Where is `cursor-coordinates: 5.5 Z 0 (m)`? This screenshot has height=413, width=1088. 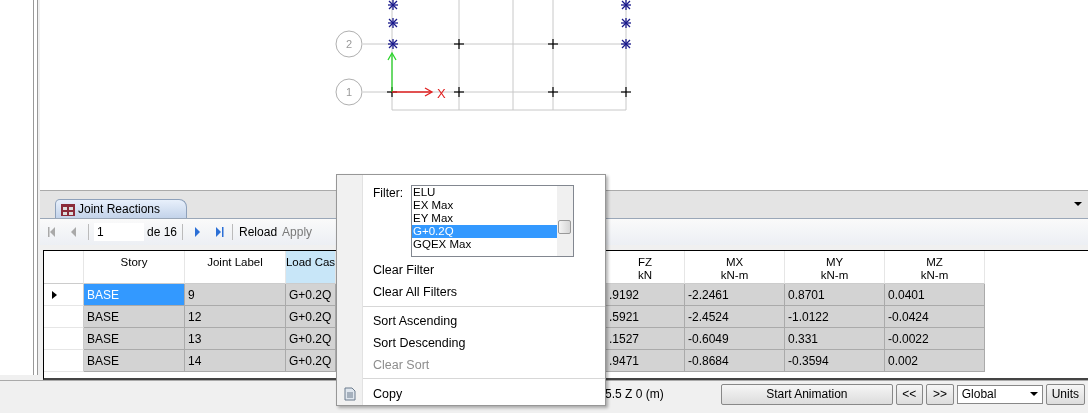
cursor-coordinates: 5.5 Z 0 (m) is located at coordinates (635, 394).